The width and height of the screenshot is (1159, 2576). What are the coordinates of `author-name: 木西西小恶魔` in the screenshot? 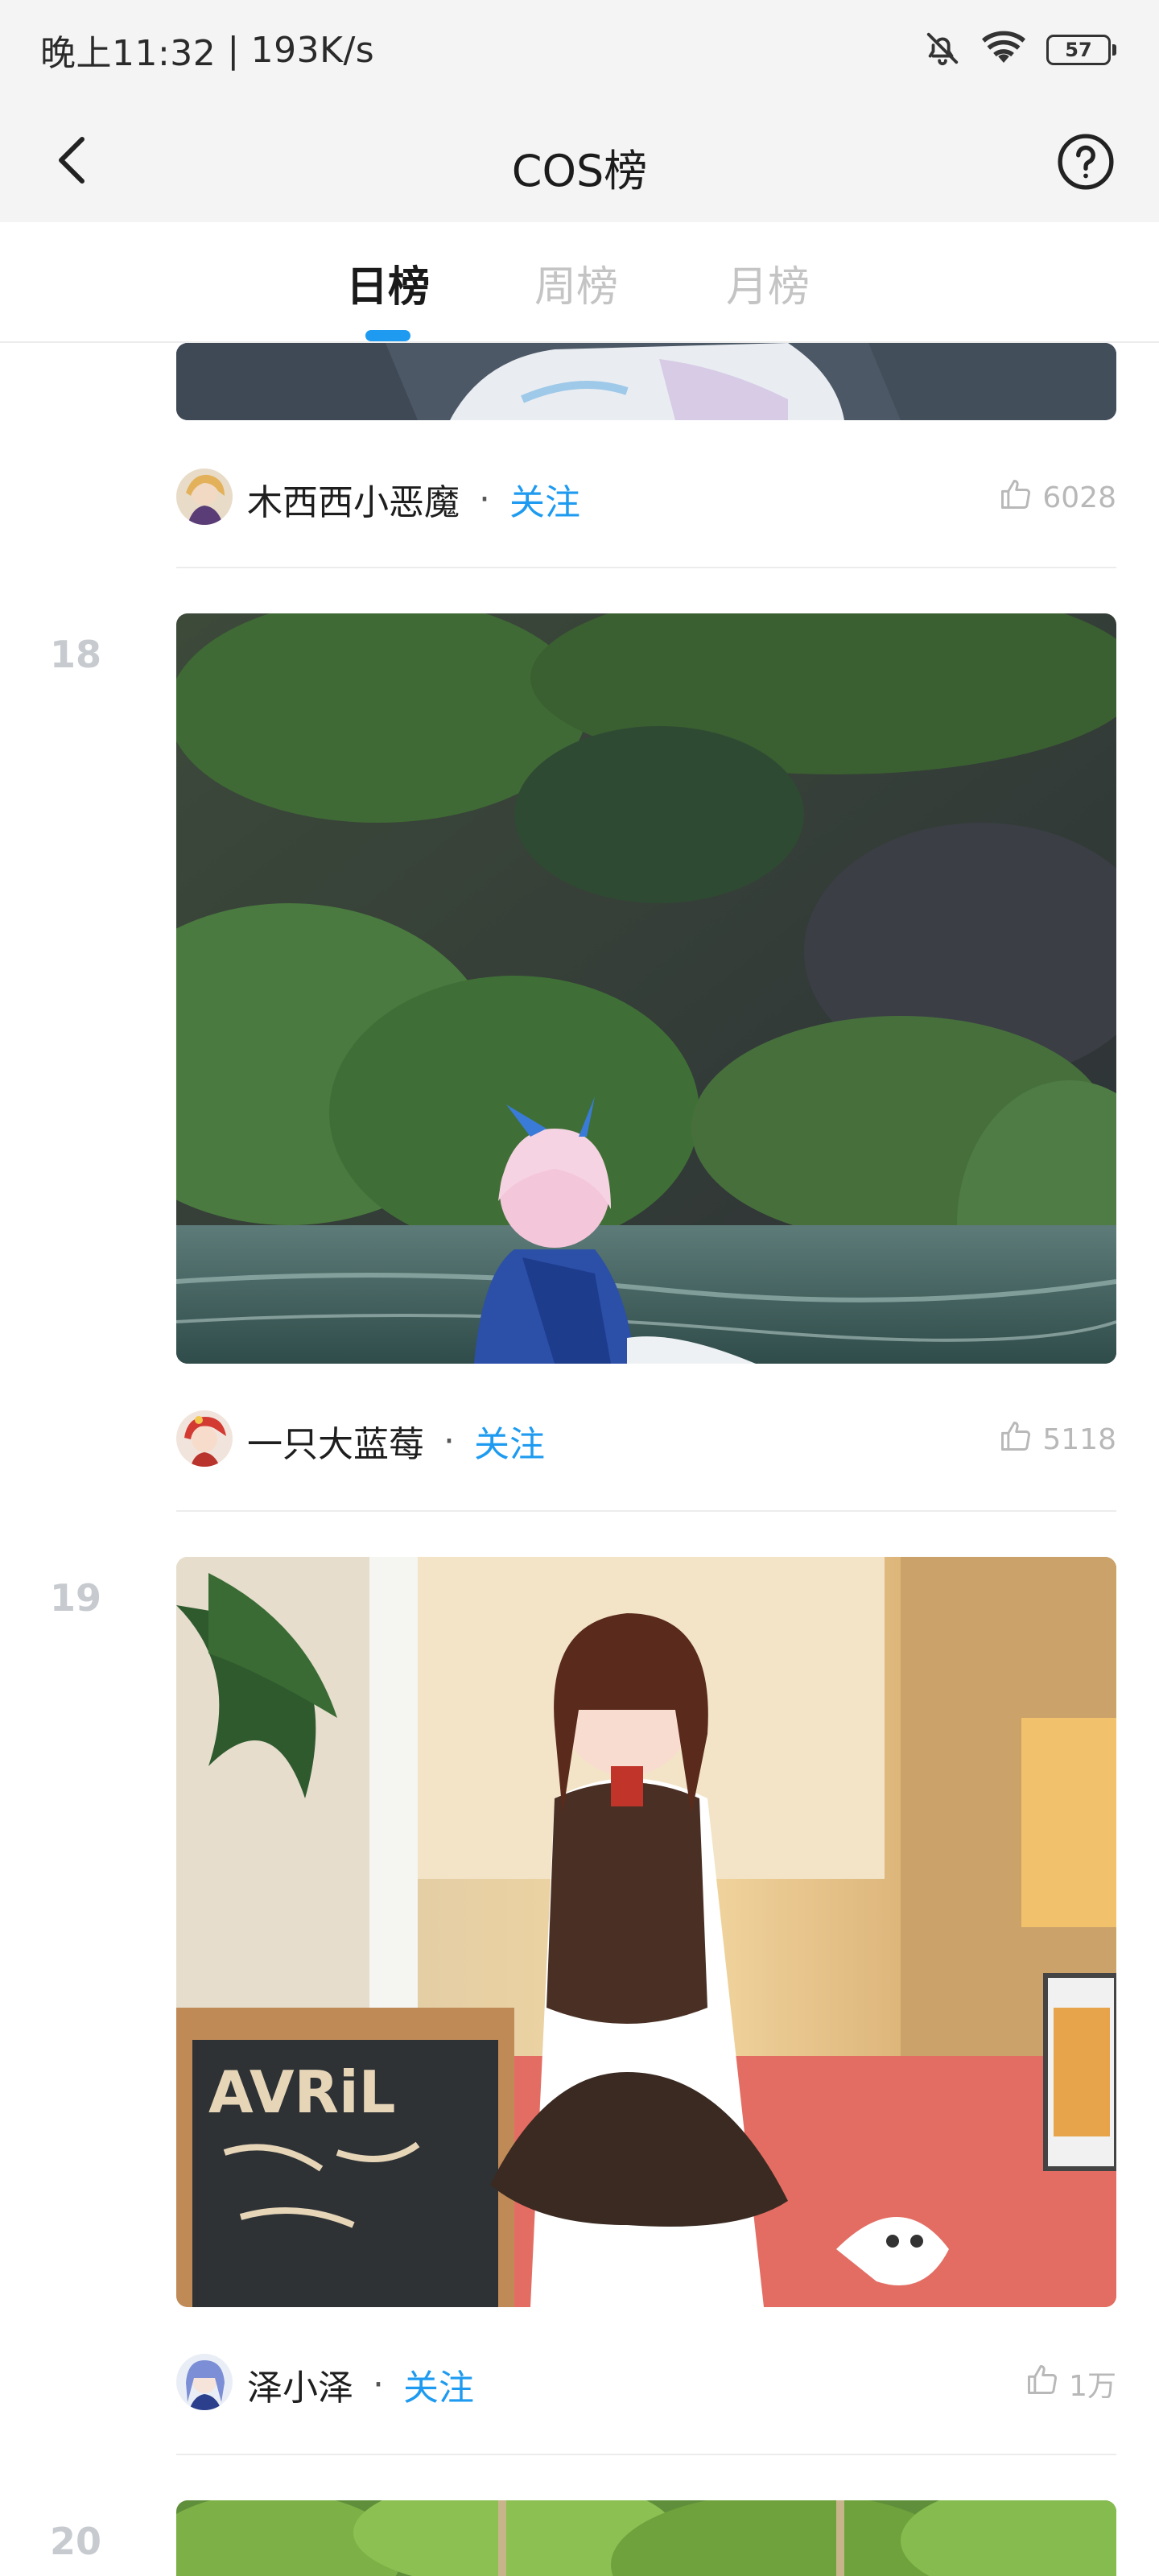 It's located at (353, 499).